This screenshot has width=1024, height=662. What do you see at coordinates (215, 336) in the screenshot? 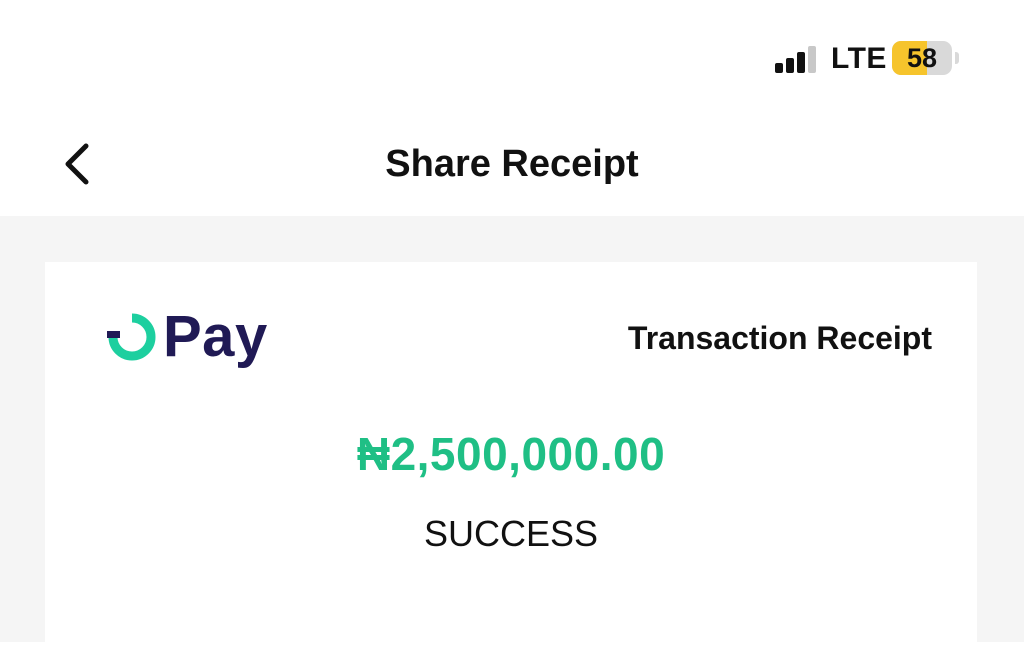
I see `opay-logo-wordmark: Pay` at bounding box center [215, 336].